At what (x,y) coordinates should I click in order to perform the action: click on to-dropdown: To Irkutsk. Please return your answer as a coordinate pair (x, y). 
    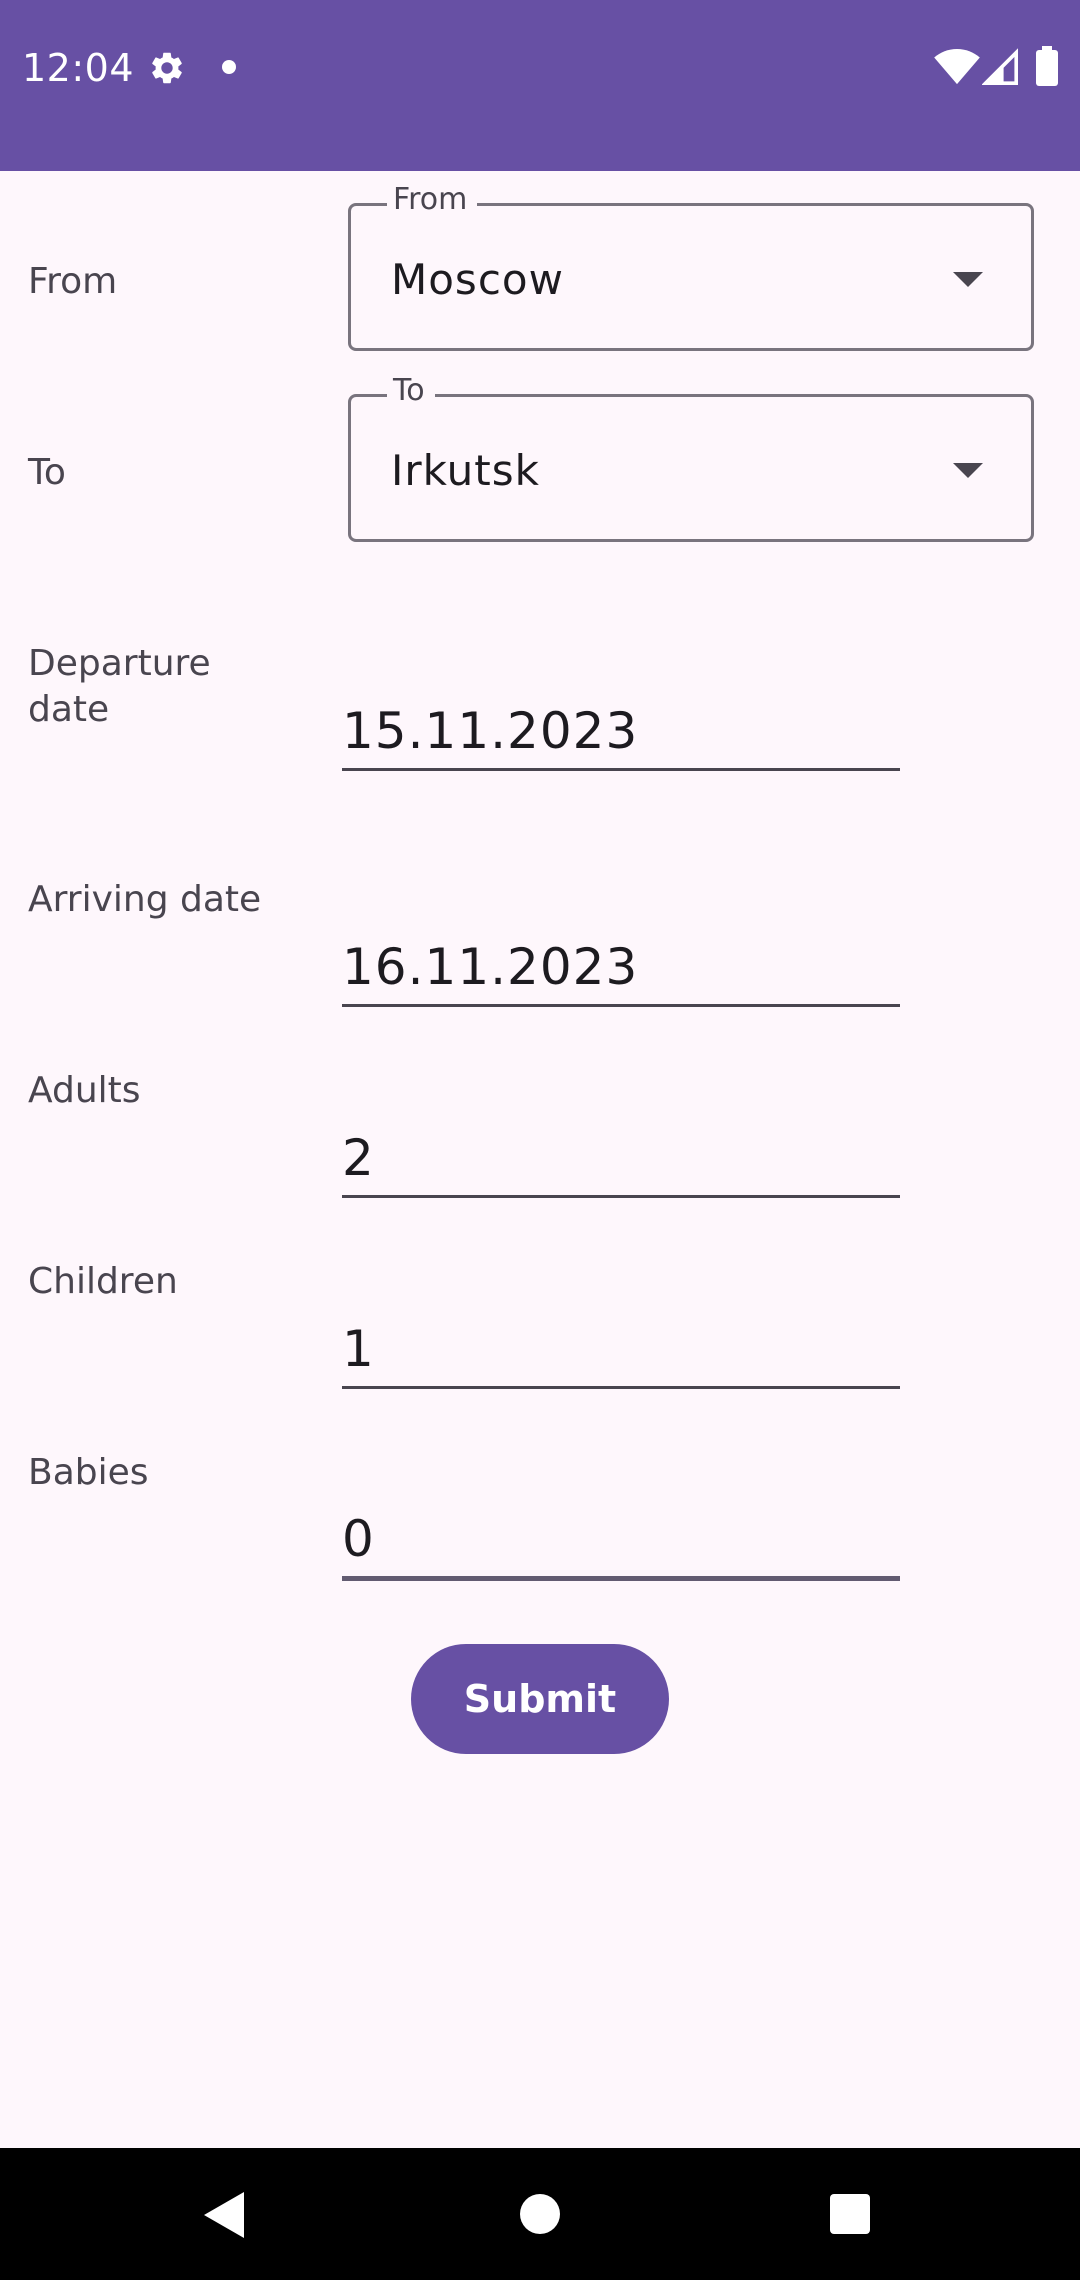
    Looking at the image, I should click on (691, 456).